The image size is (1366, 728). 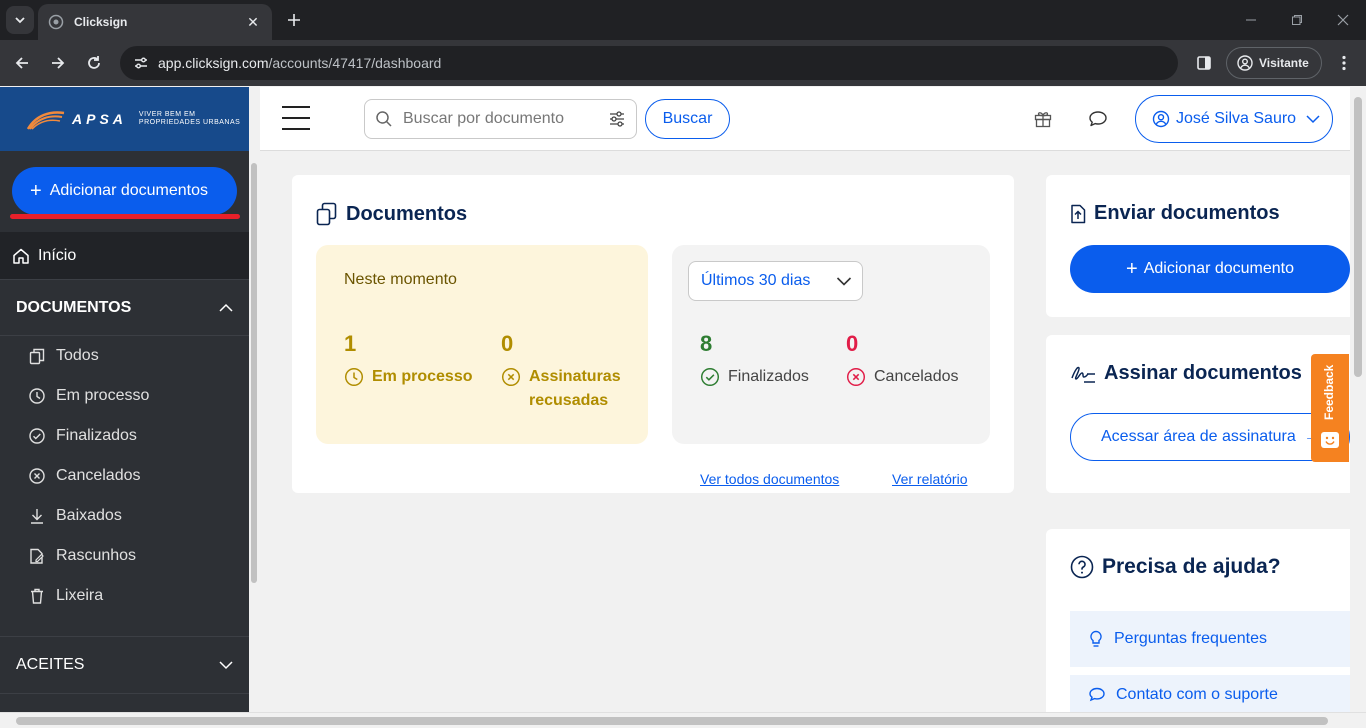 I want to click on plus-icon, so click(x=294, y=20).